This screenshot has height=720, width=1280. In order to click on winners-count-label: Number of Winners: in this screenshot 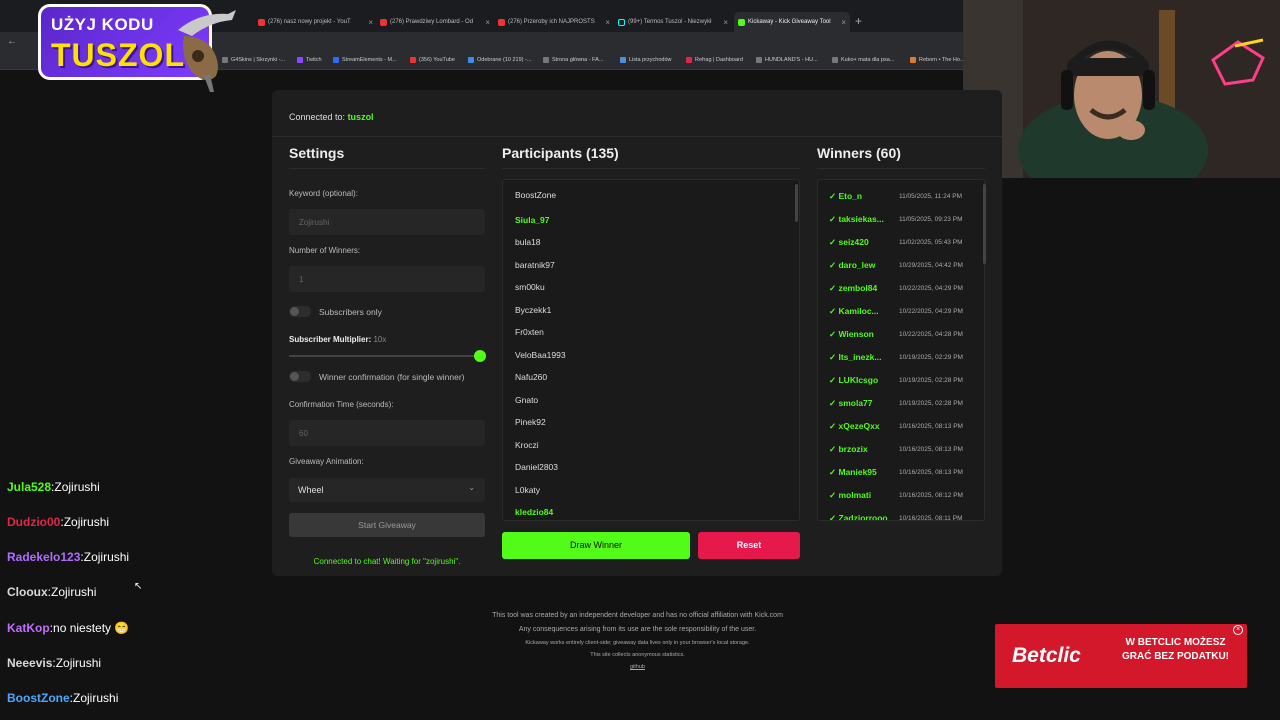, I will do `click(325, 250)`.